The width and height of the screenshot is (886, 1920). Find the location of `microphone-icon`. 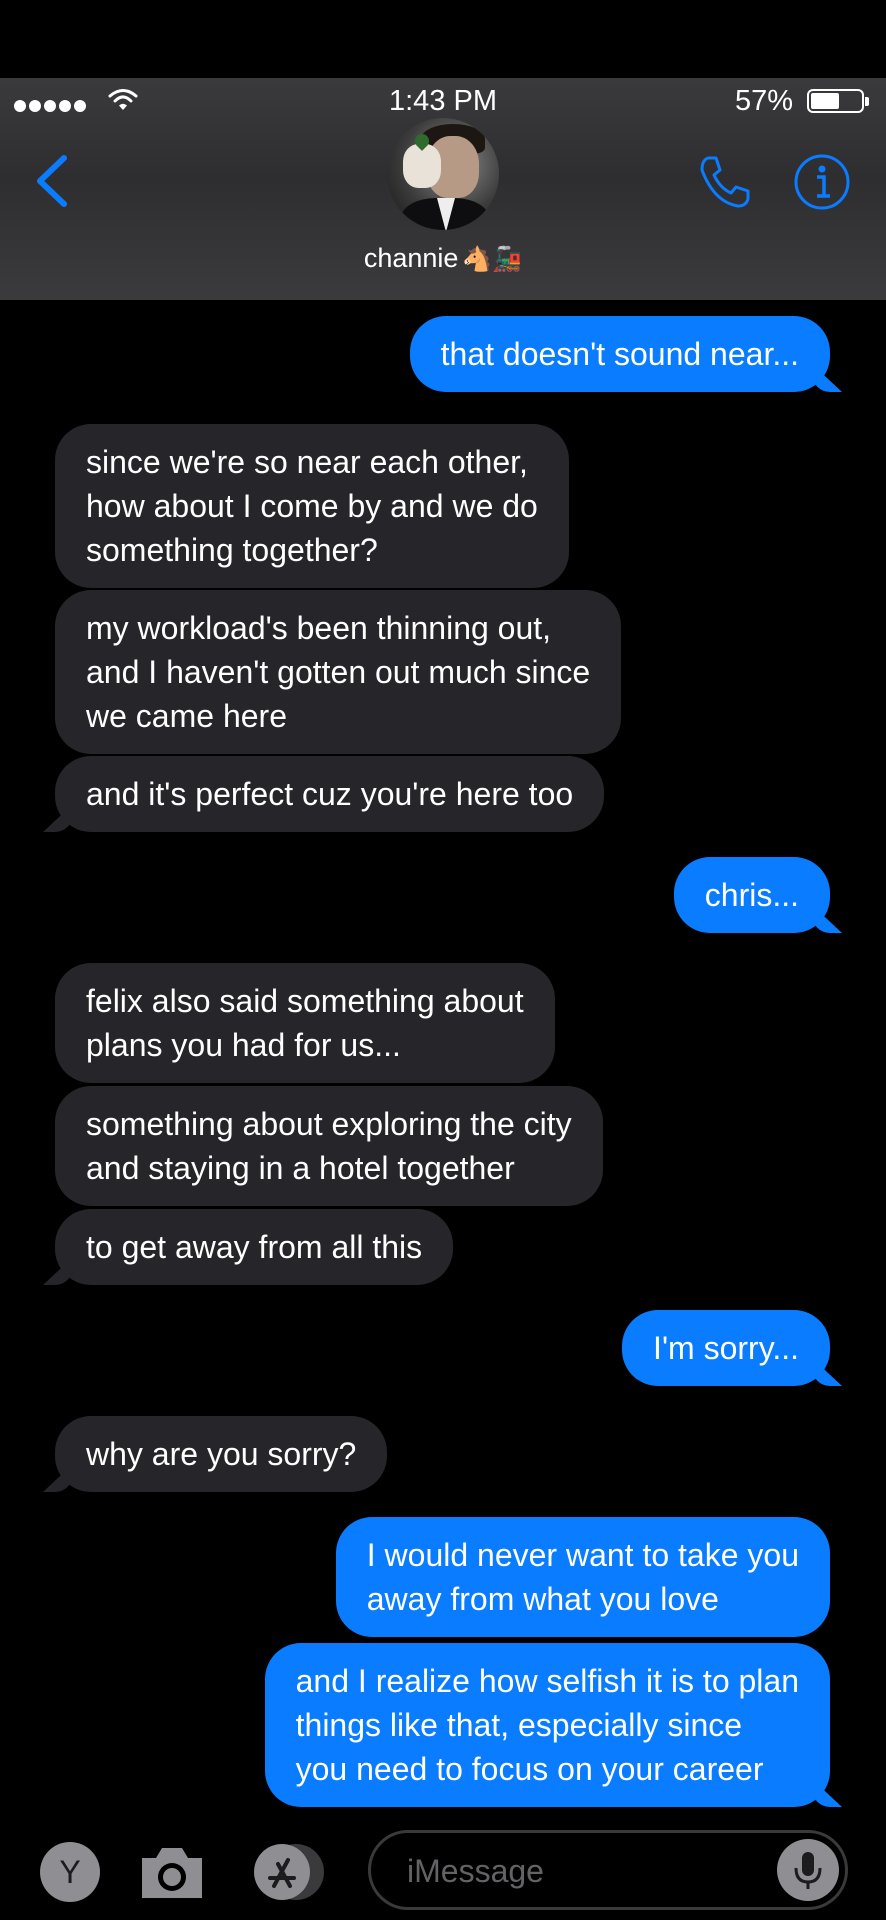

microphone-icon is located at coordinates (808, 1870).